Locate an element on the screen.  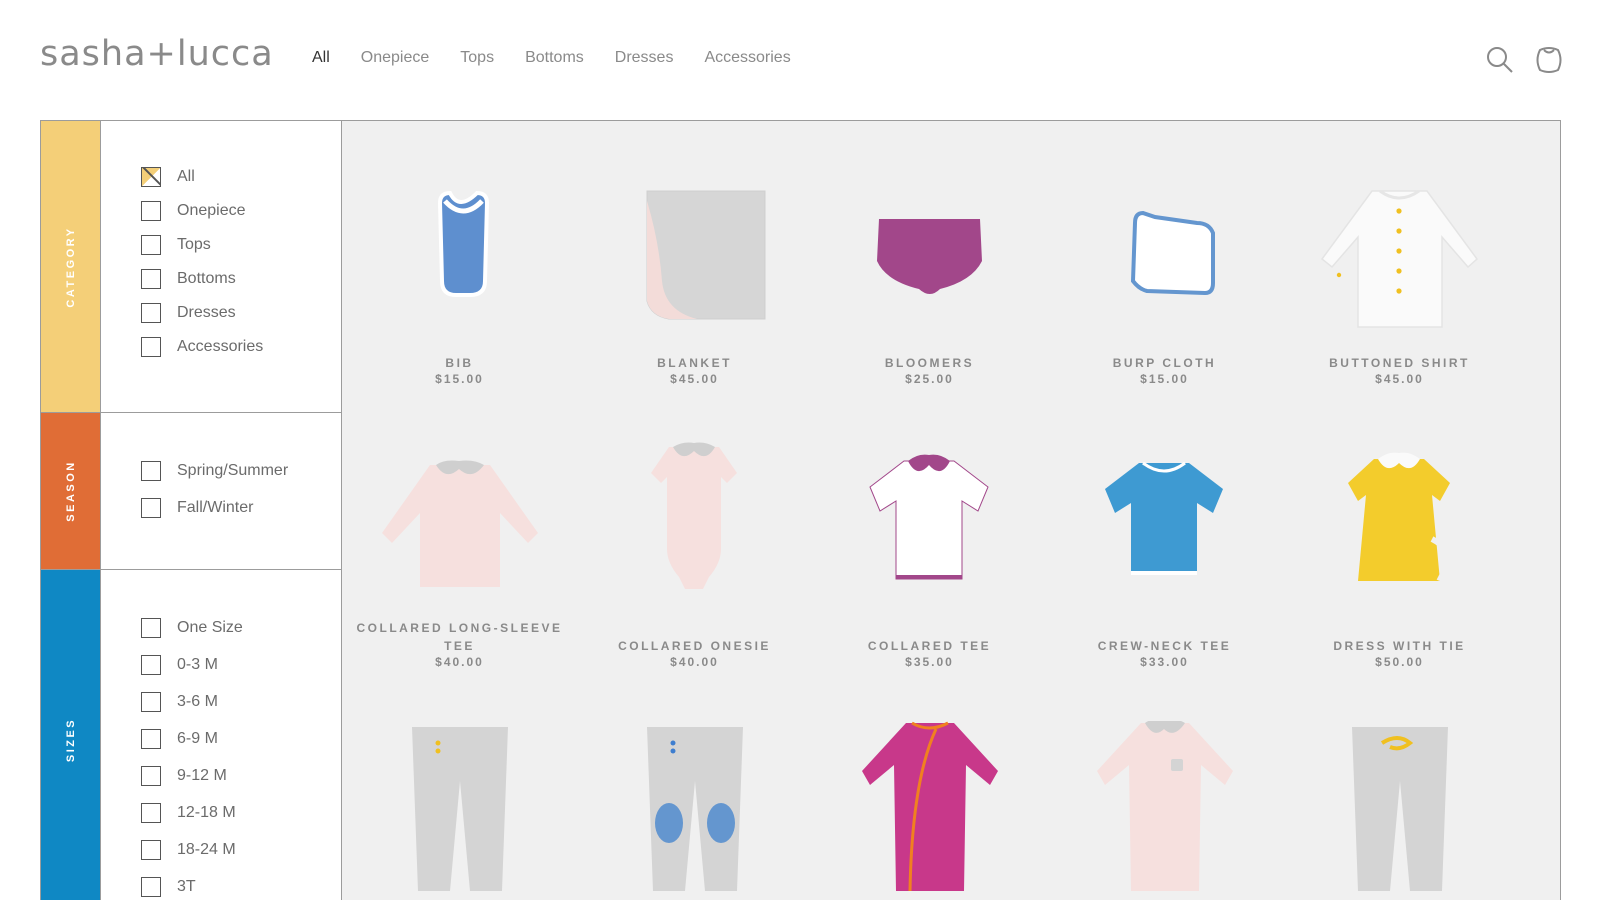
product-price: $33.00 is located at coordinates (1164, 662).